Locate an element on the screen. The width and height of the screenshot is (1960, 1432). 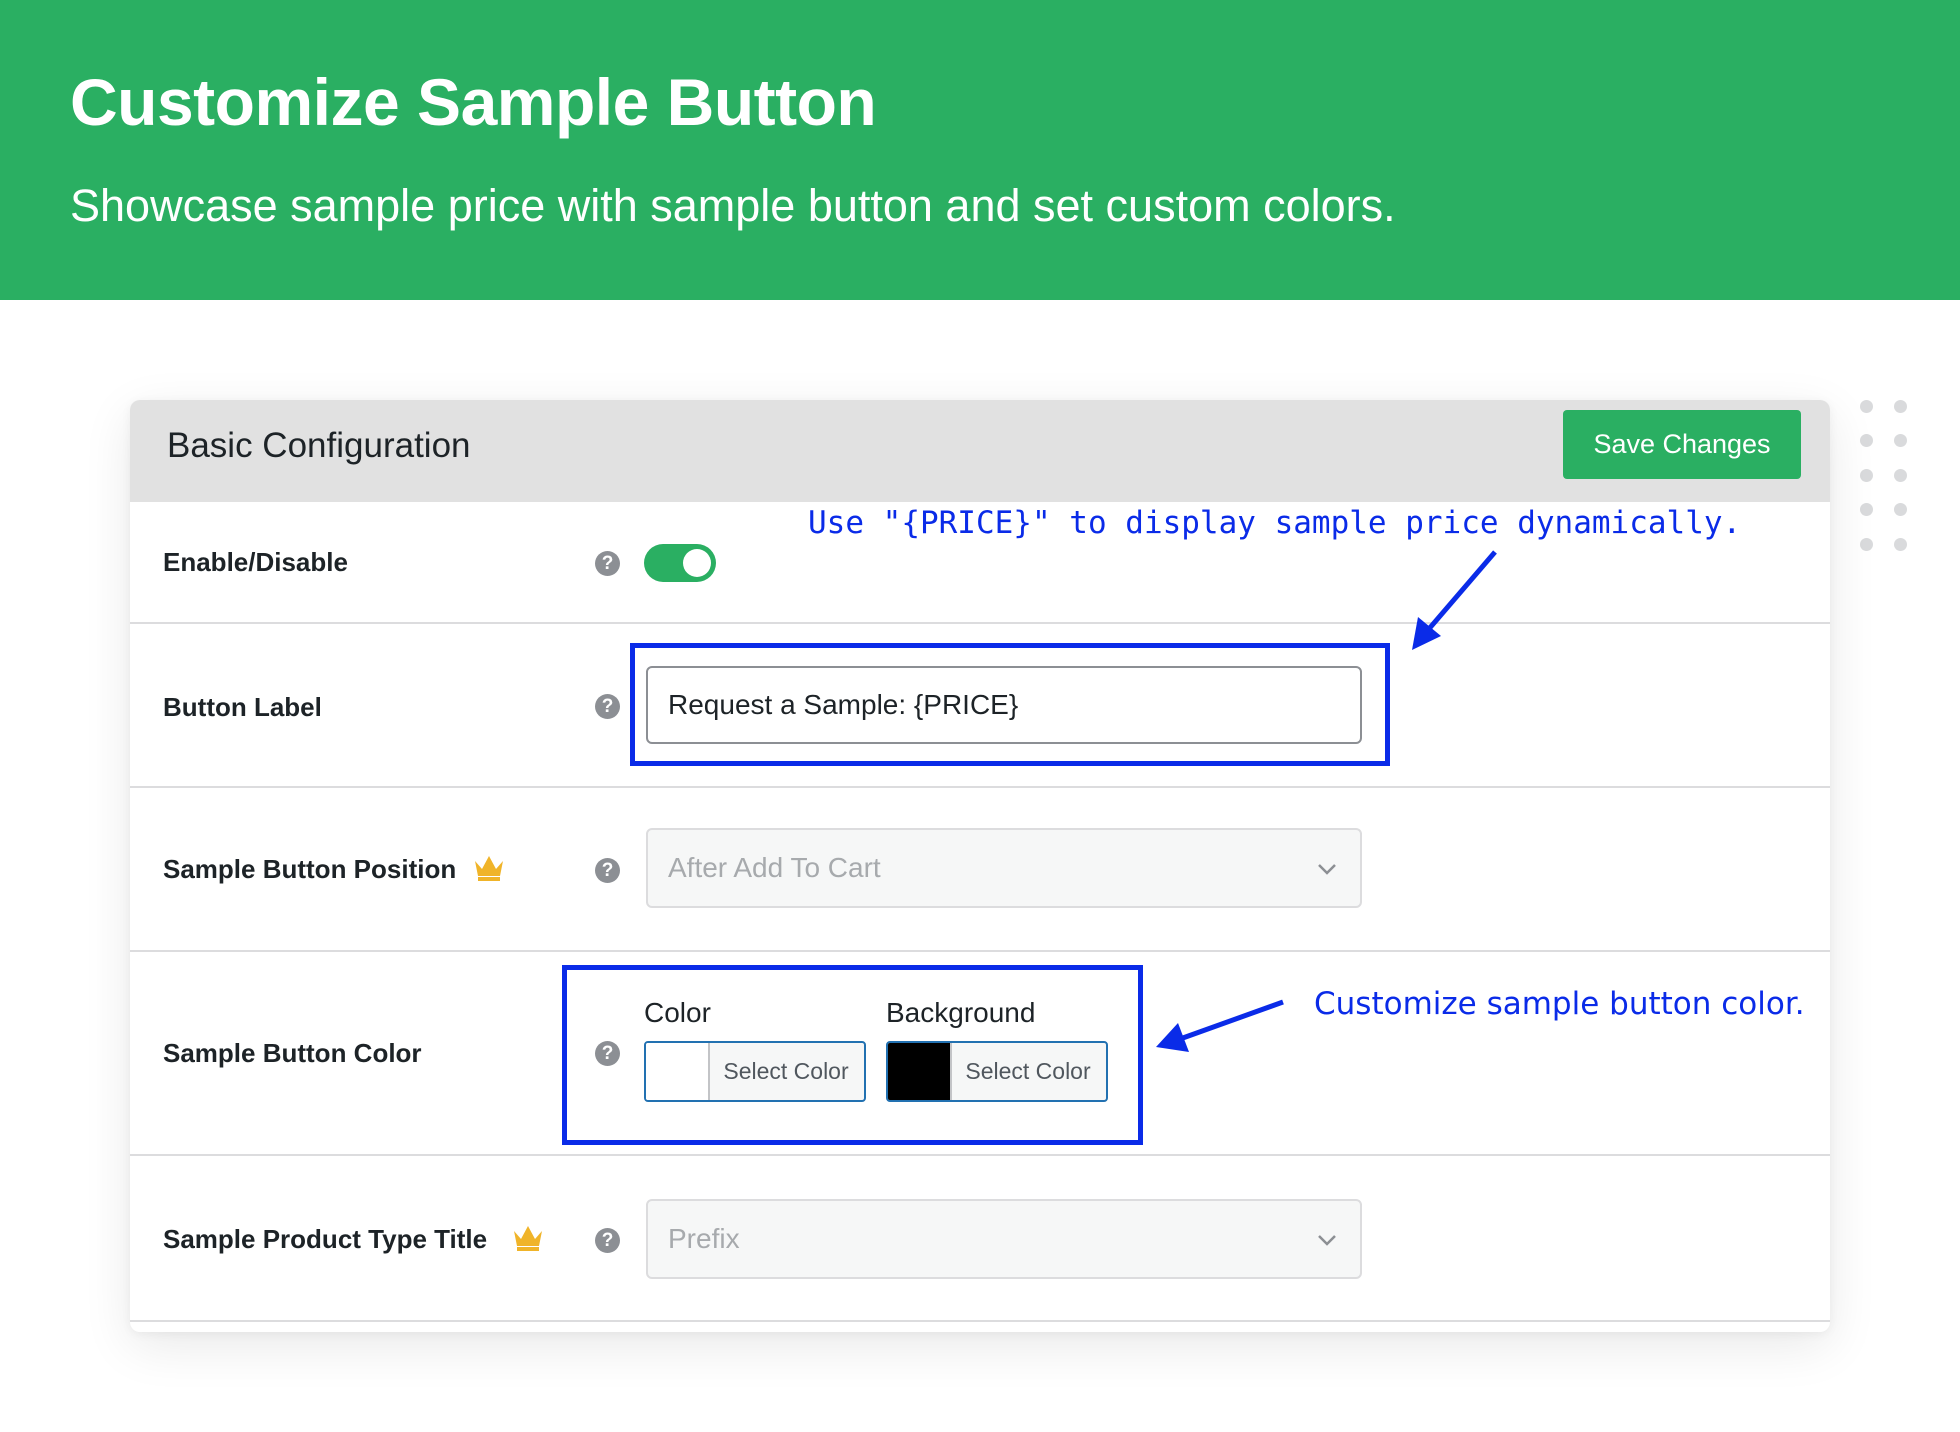
annotation-box-button-label is located at coordinates (1010, 704).